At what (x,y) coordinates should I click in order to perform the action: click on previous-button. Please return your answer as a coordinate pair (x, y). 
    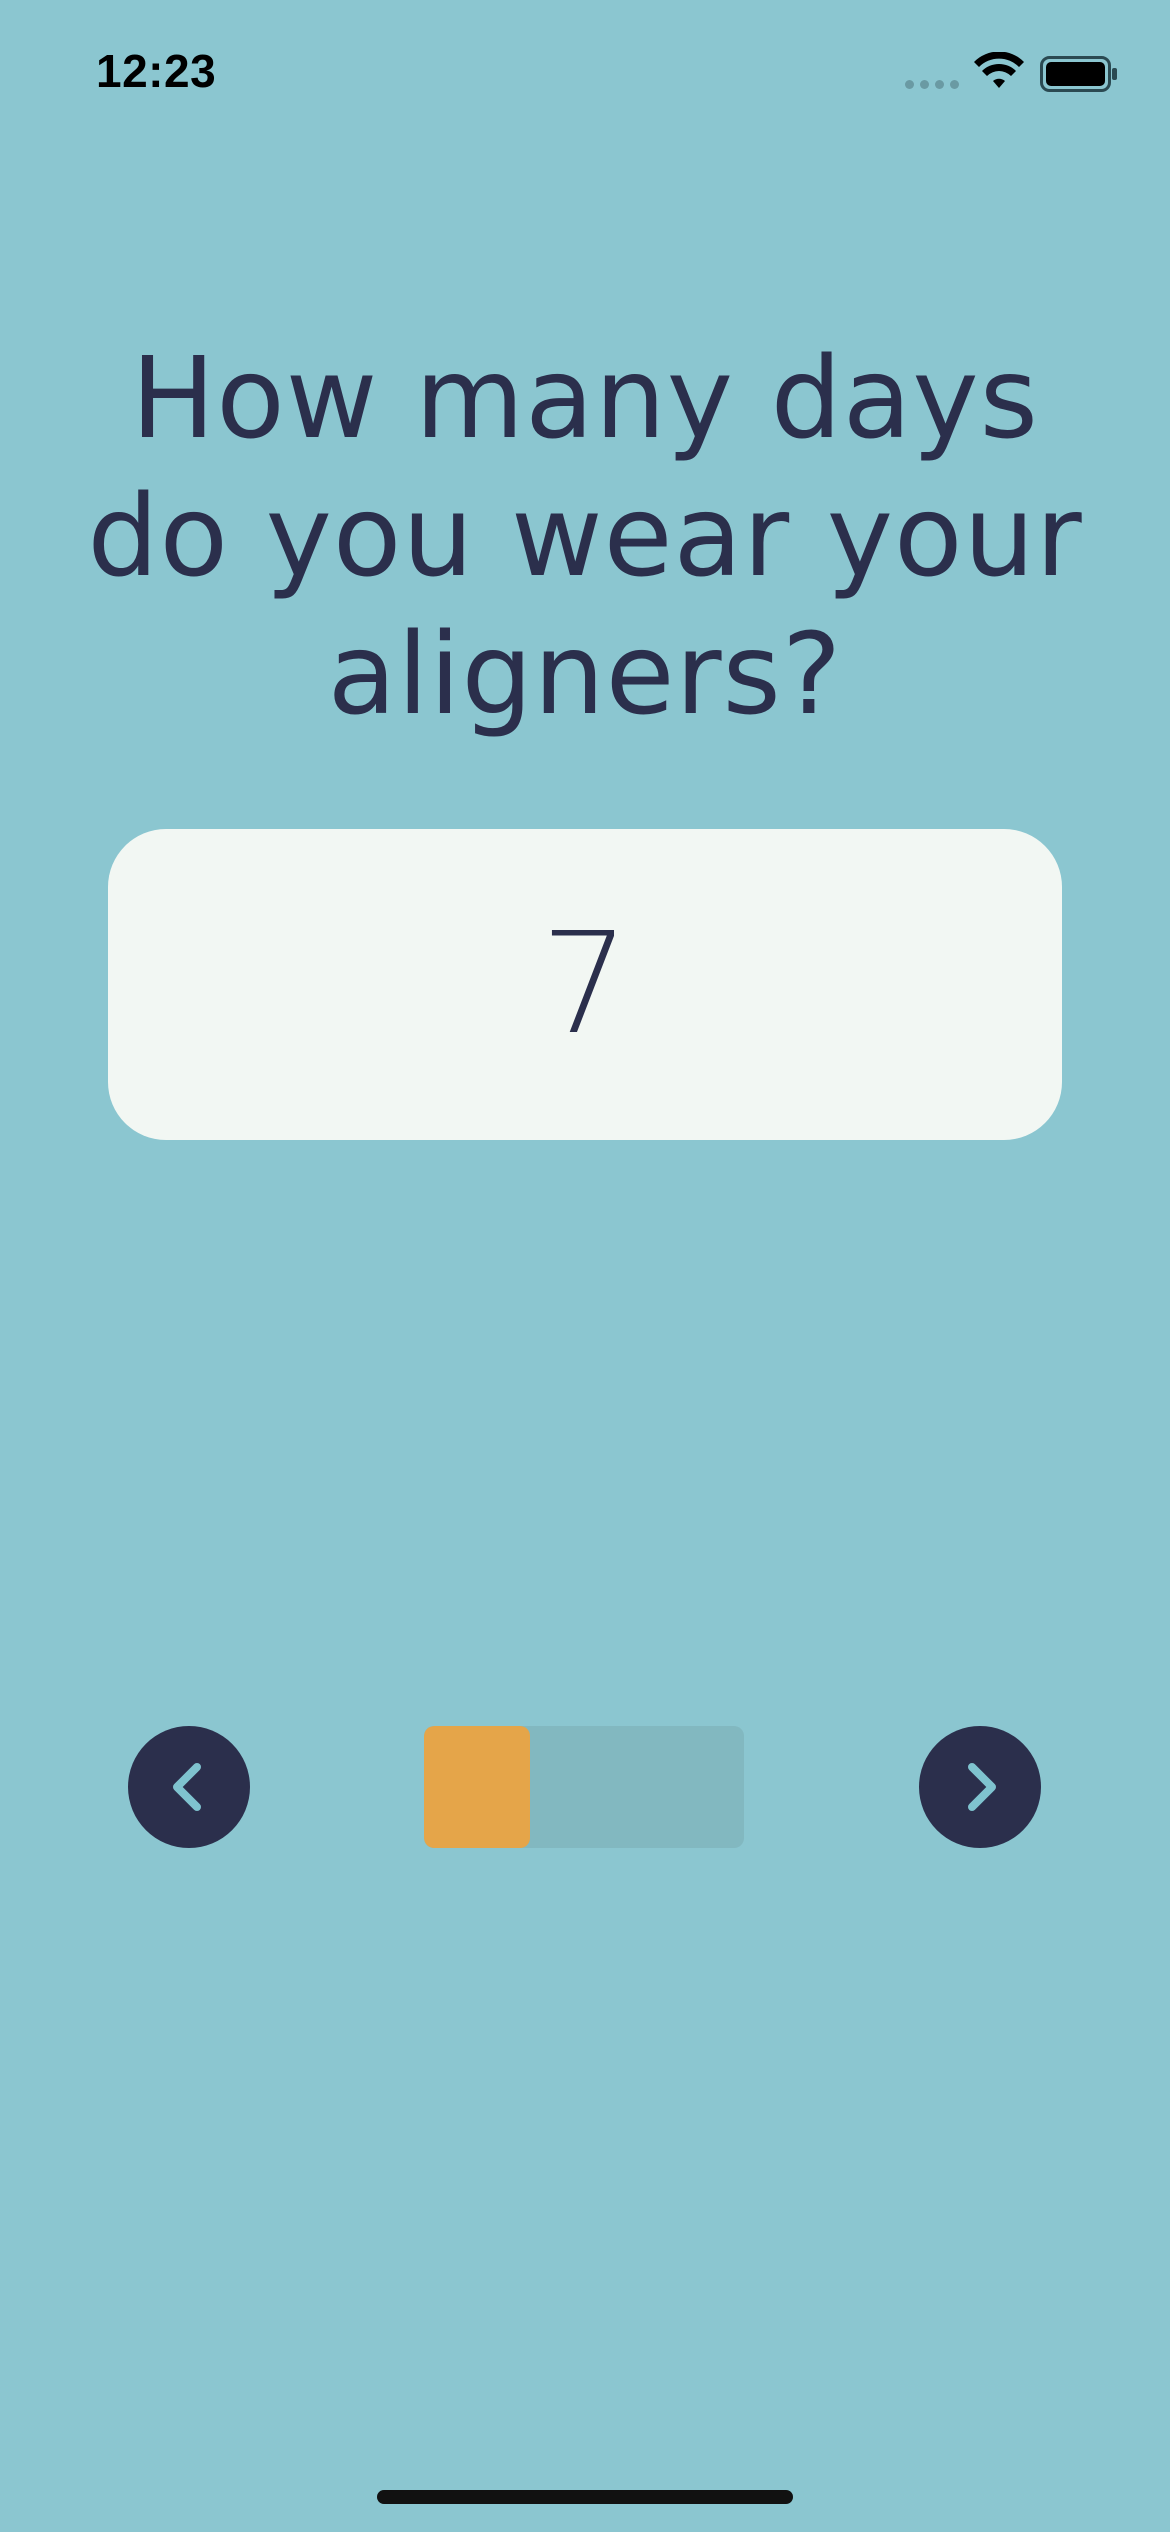
    Looking at the image, I should click on (189, 1787).